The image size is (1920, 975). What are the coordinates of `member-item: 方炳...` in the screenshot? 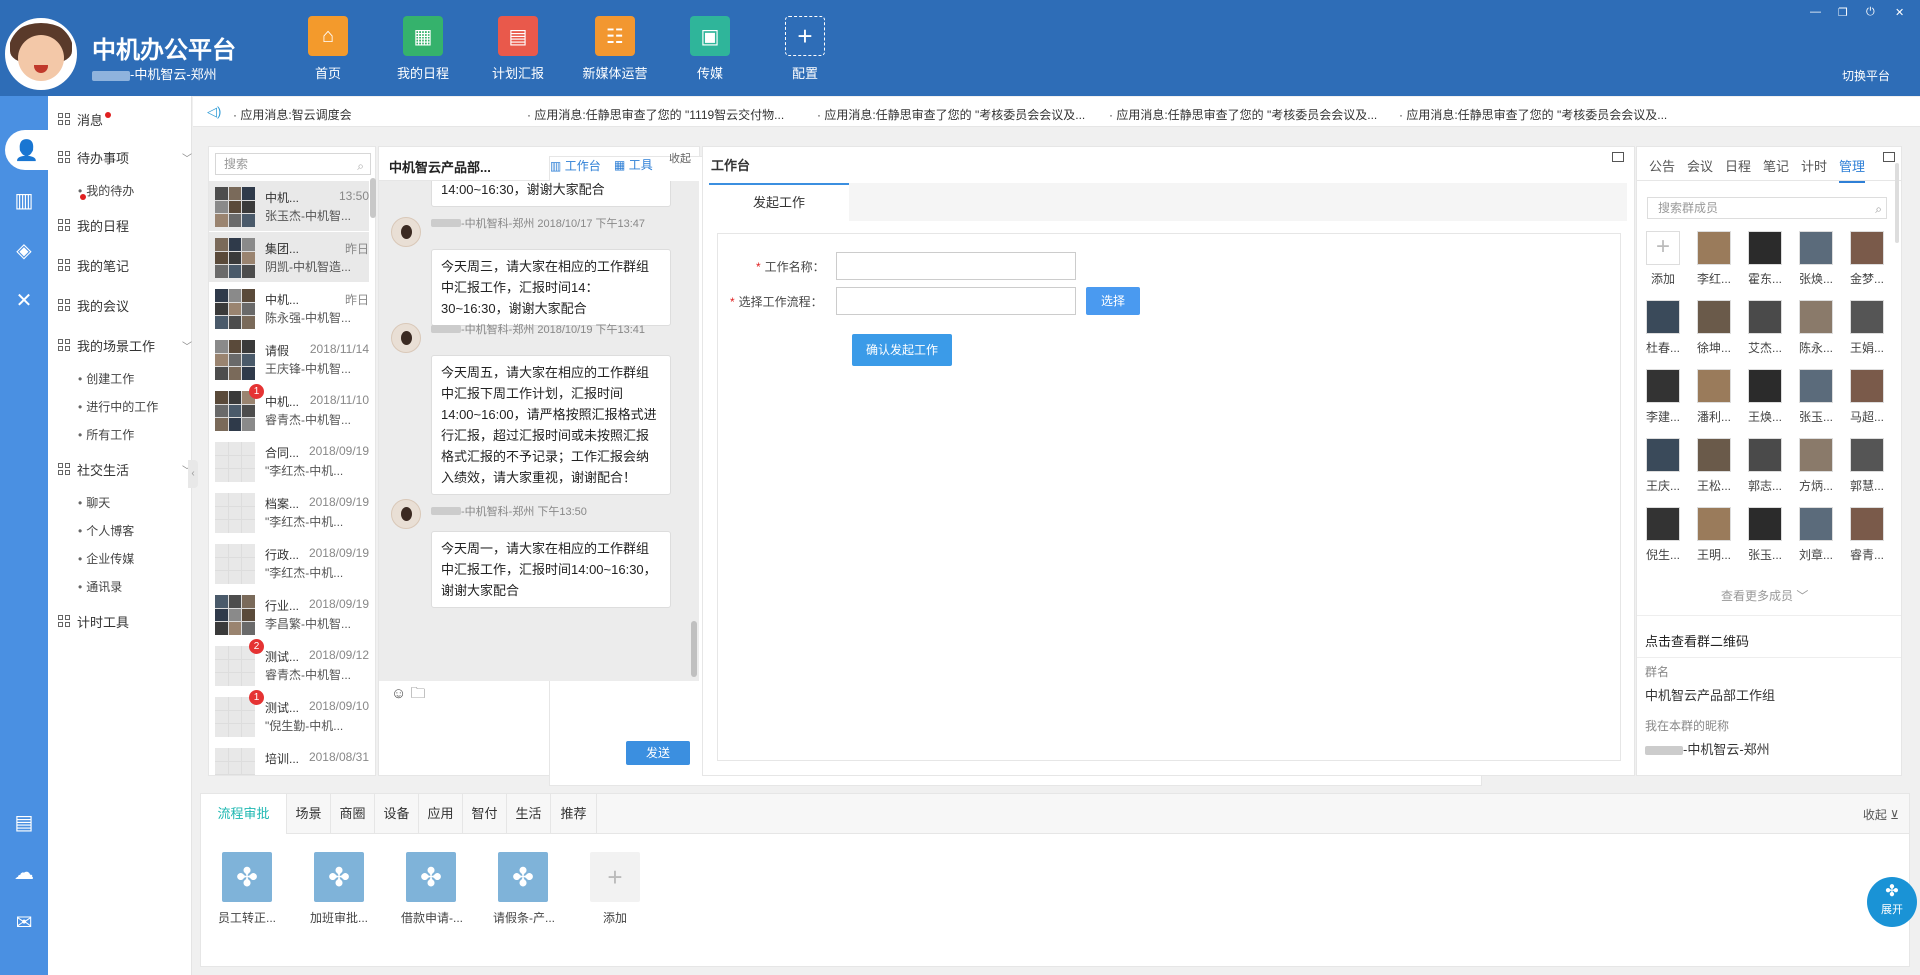 It's located at (1816, 466).